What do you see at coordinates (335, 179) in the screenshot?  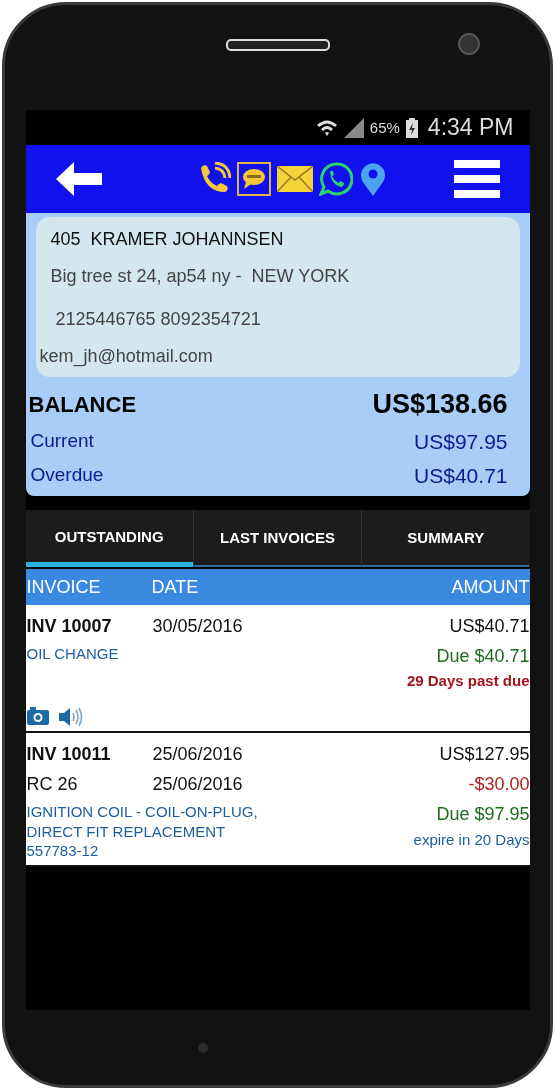 I see `chat-phone-icon` at bounding box center [335, 179].